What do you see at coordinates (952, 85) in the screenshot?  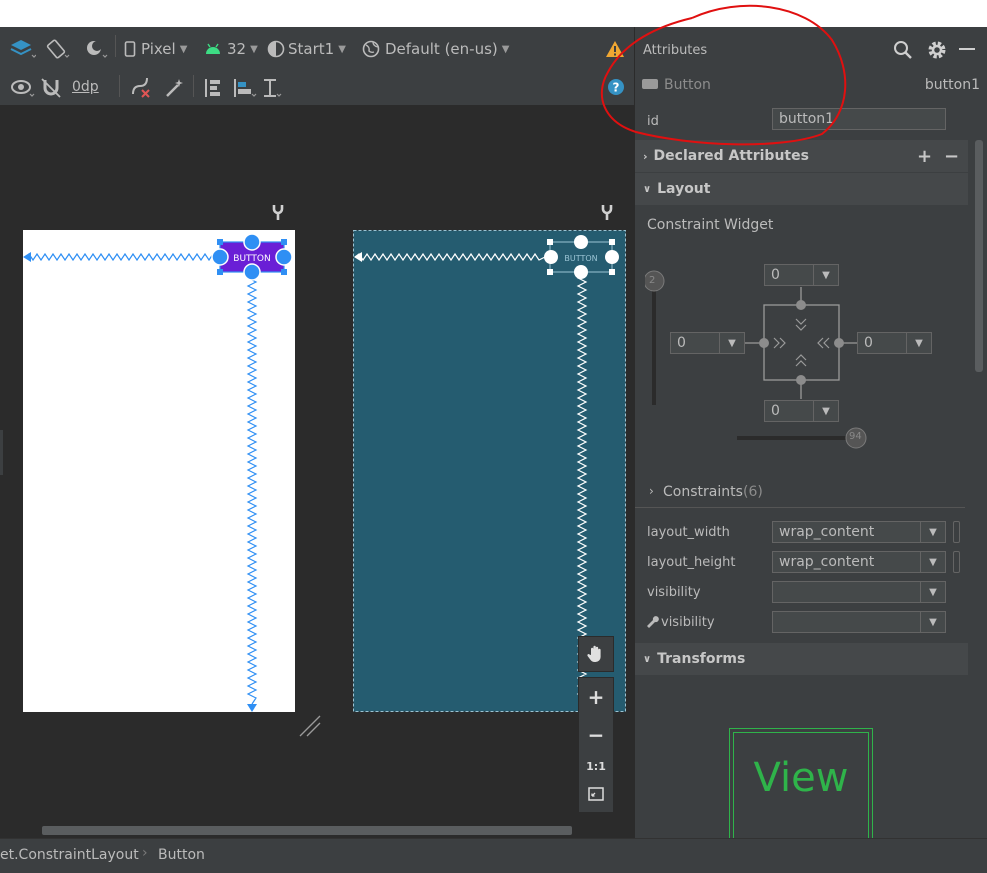 I see `component-id: button1` at bounding box center [952, 85].